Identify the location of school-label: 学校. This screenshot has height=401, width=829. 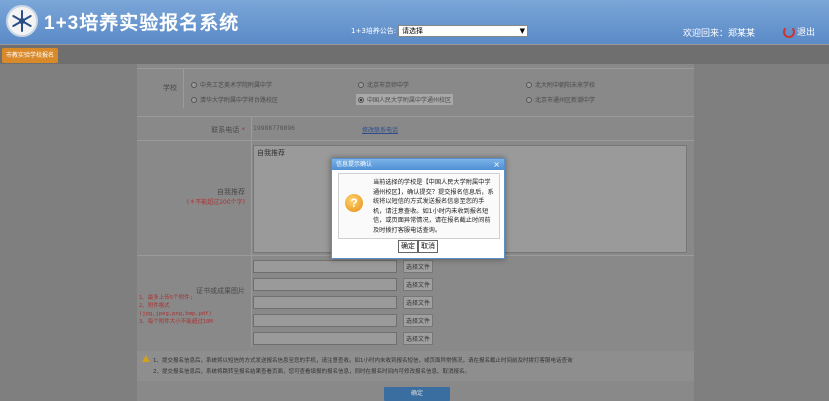
(170, 88).